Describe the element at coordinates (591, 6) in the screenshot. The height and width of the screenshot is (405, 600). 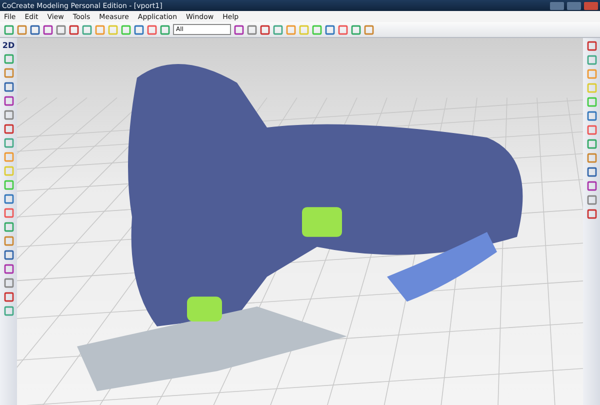
I see `close-button` at that location.